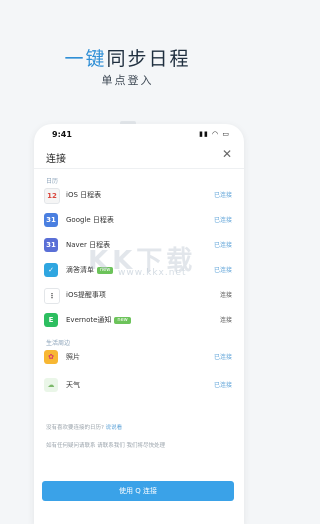  I want to click on hero-subtitle: 单点登入, so click(127, 80).